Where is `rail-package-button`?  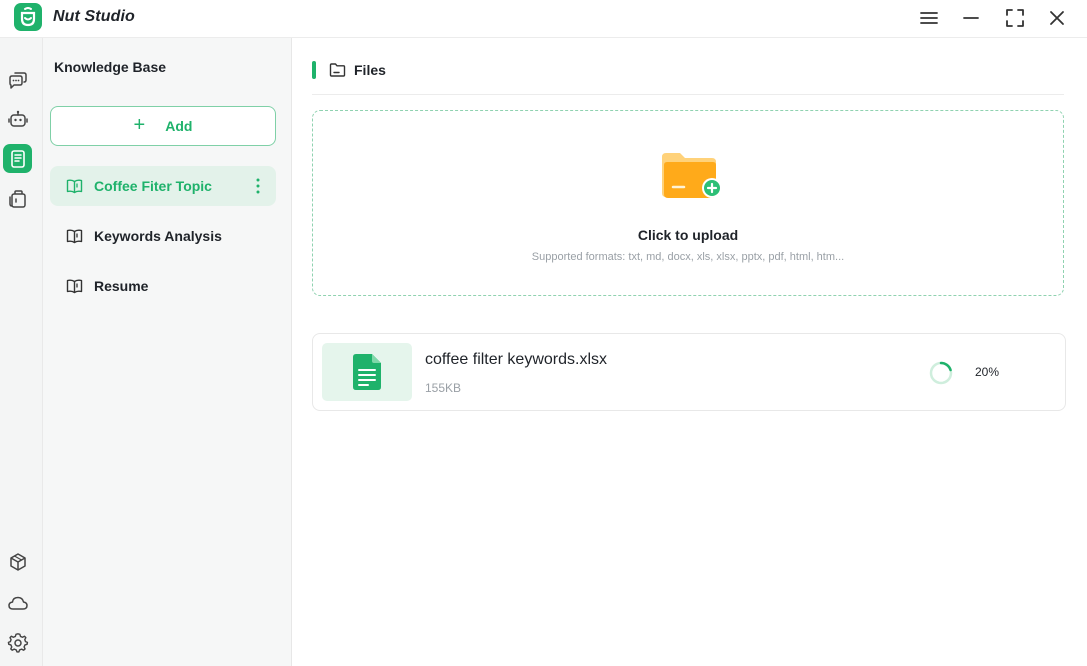
rail-package-button is located at coordinates (17, 561).